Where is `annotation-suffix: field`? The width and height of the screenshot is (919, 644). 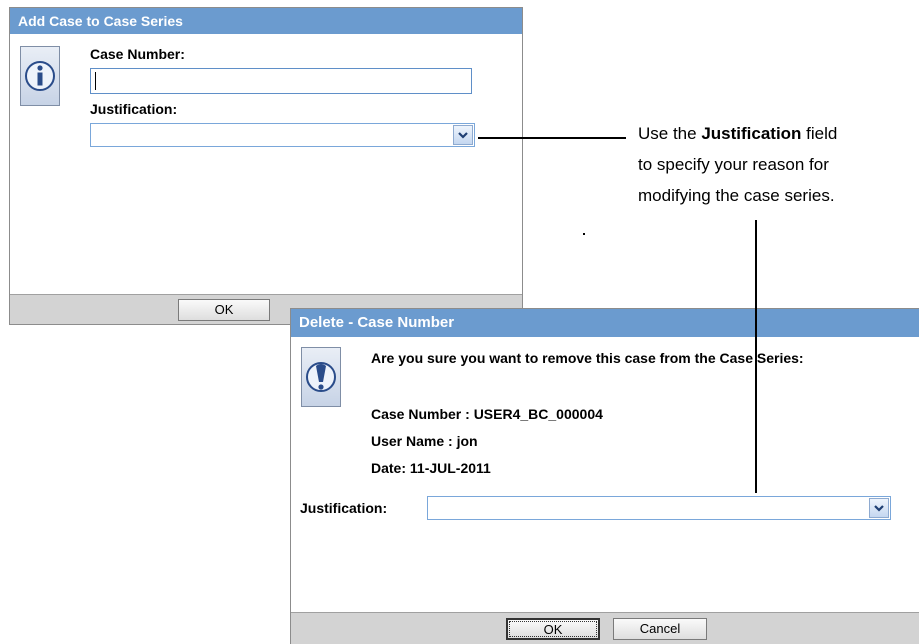
annotation-suffix: field is located at coordinates (819, 133).